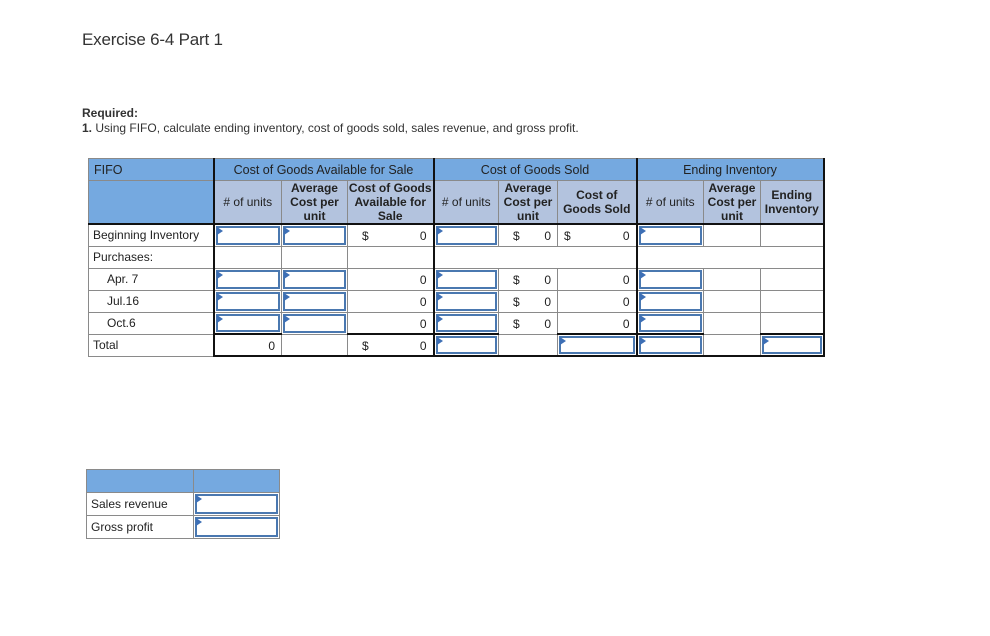 Image resolution: width=990 pixels, height=636 pixels. Describe the element at coordinates (732, 202) in the screenshot. I see `col-header-ei-avg: Average Cost per unit` at that location.